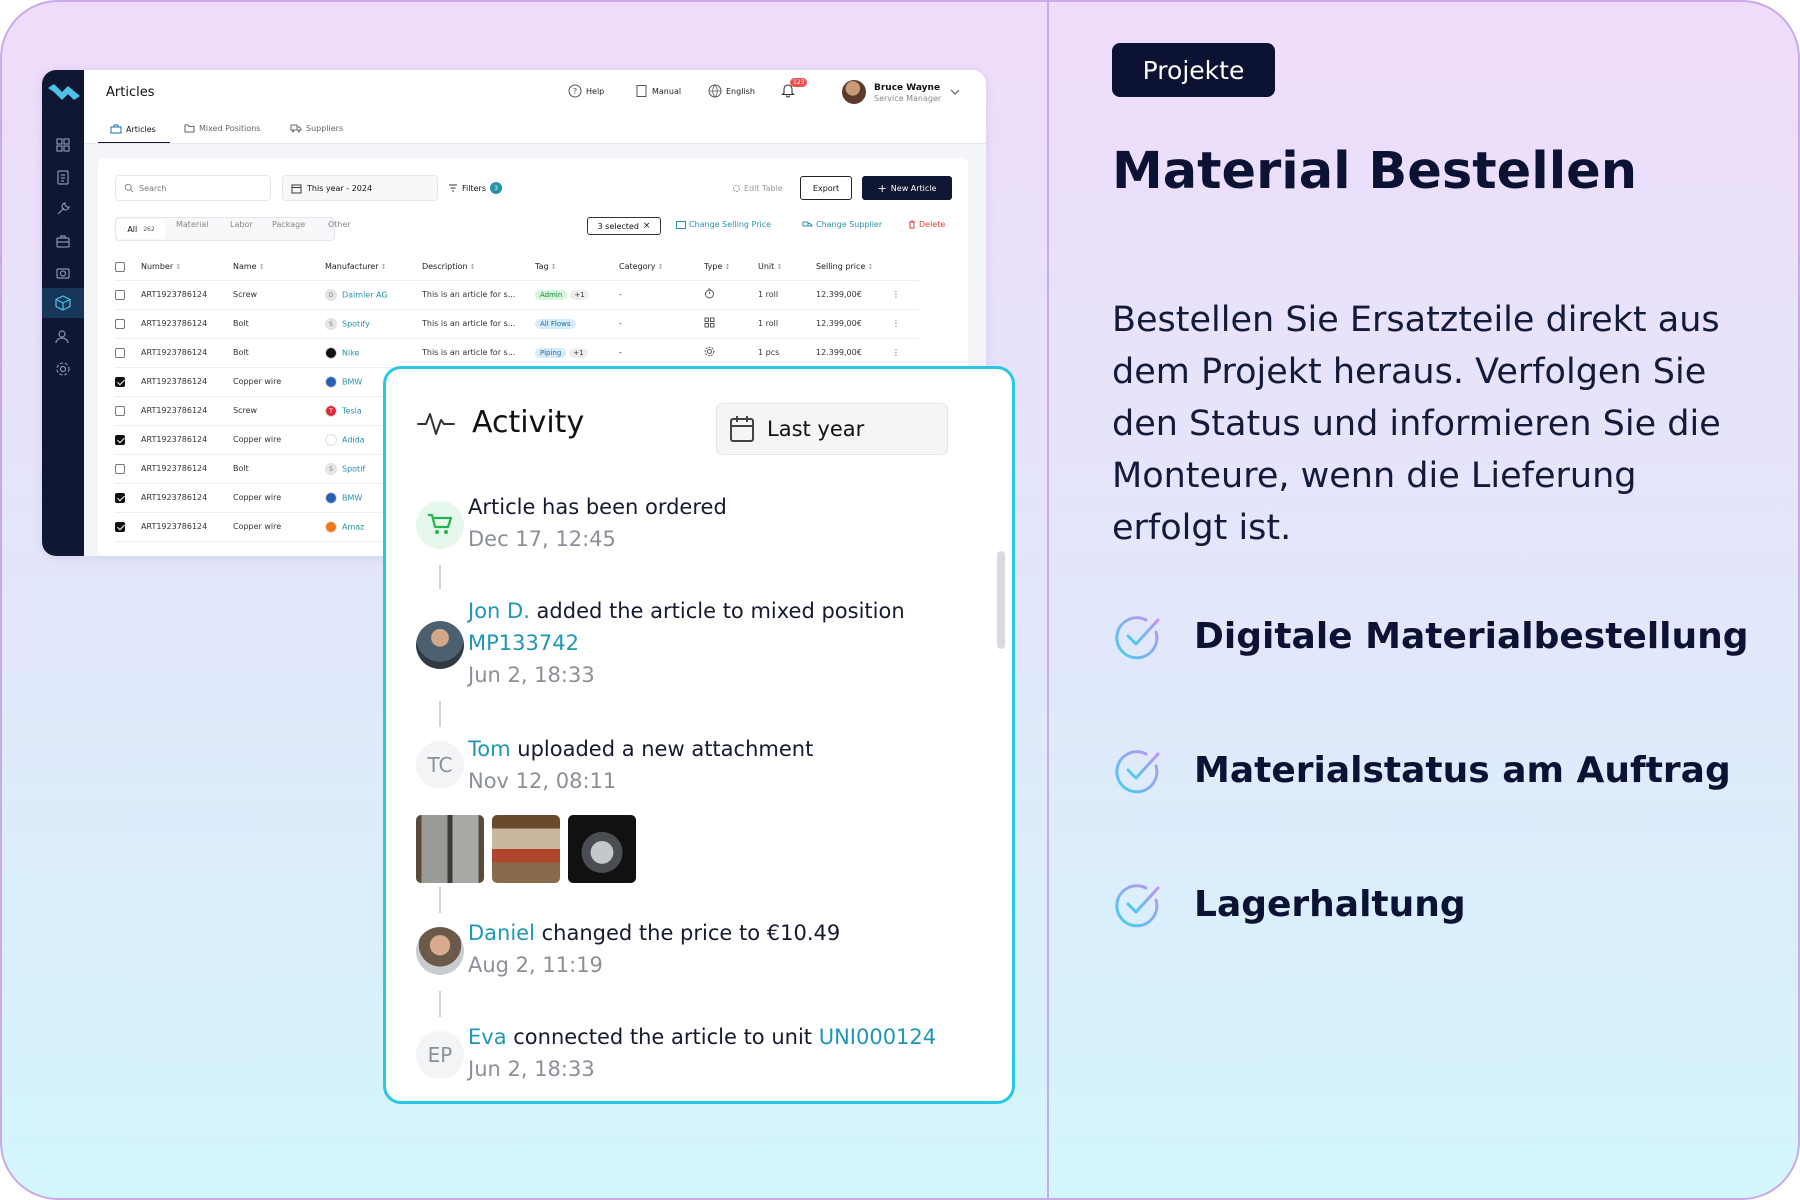  I want to click on column-header: Number, so click(187, 267).